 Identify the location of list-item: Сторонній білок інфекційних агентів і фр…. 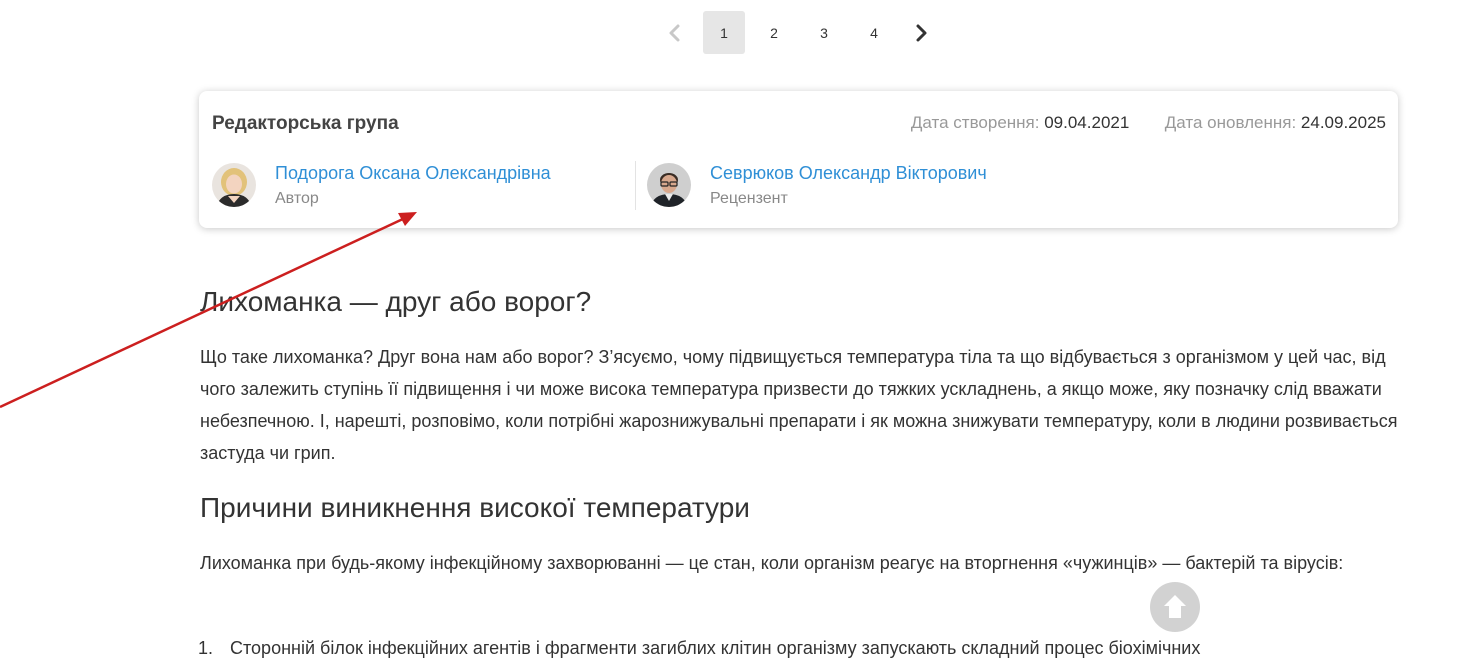
(820, 648).